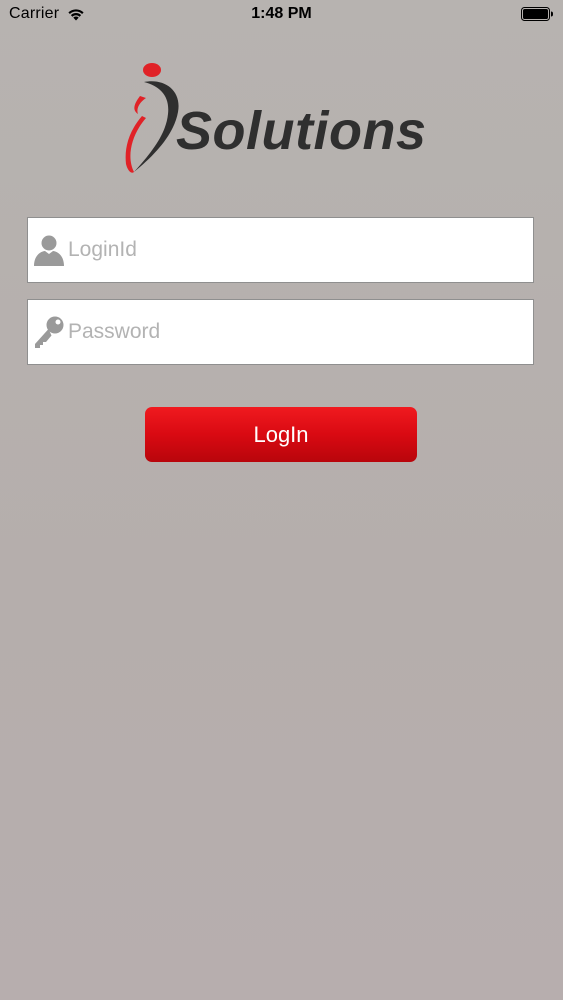 The image size is (563, 1000). Describe the element at coordinates (301, 131) in the screenshot. I see `logo-text: Solutions` at that location.